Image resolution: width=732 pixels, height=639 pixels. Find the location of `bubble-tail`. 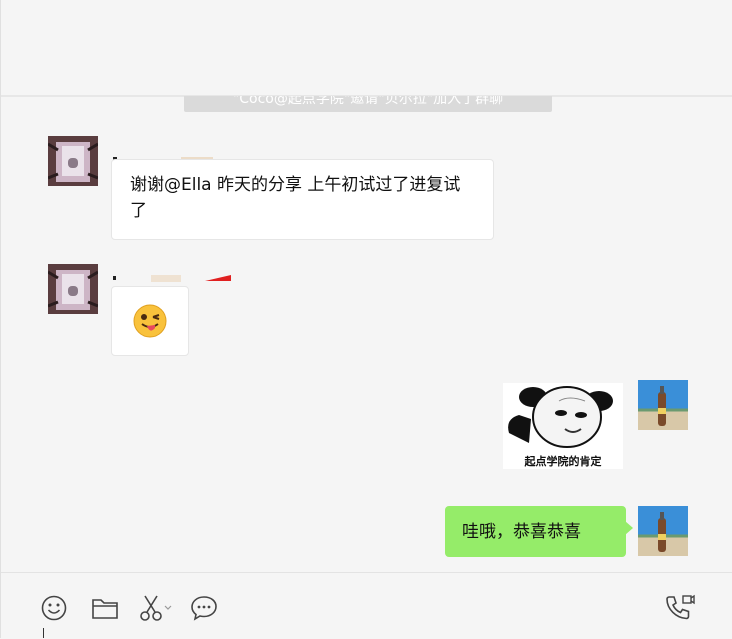

bubble-tail is located at coordinates (629, 528).